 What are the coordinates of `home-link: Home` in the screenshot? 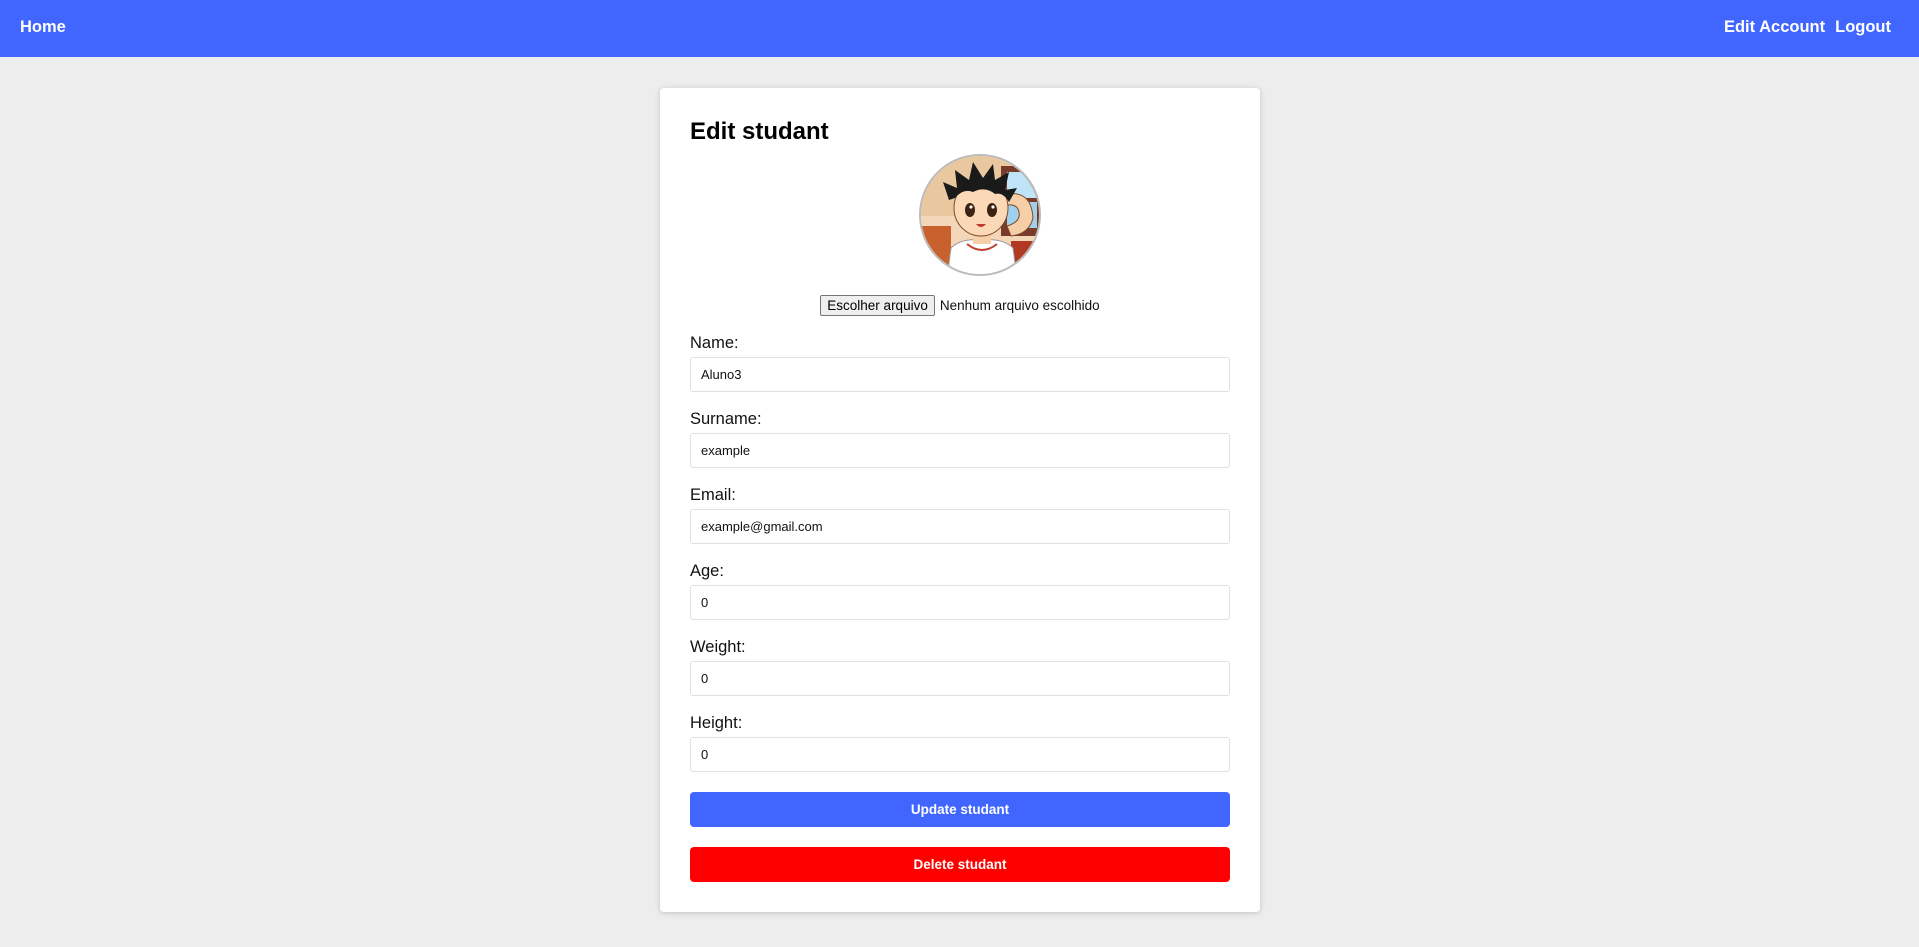 It's located at (43, 27).